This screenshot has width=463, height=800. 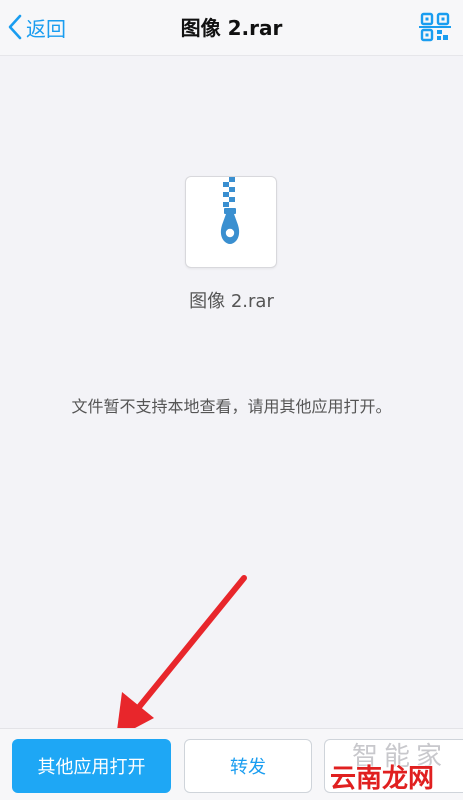 I want to click on navigation-bar: 返回 图像 2.rar, so click(x=231, y=28).